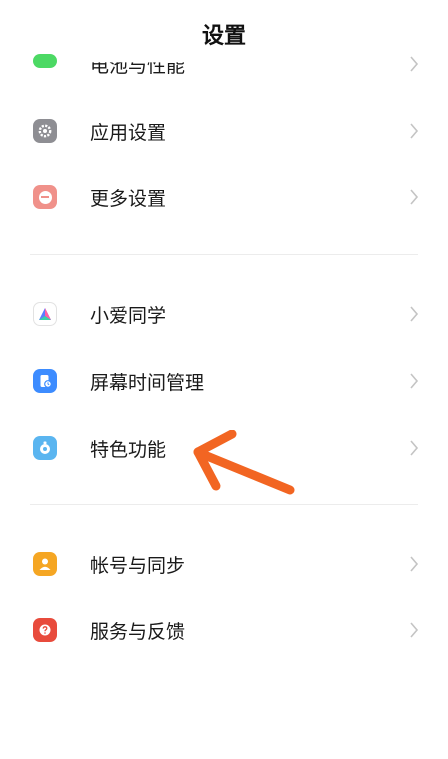  Describe the element at coordinates (224, 197) in the screenshot. I see `settings-item-more-settings: 更多设置` at that location.